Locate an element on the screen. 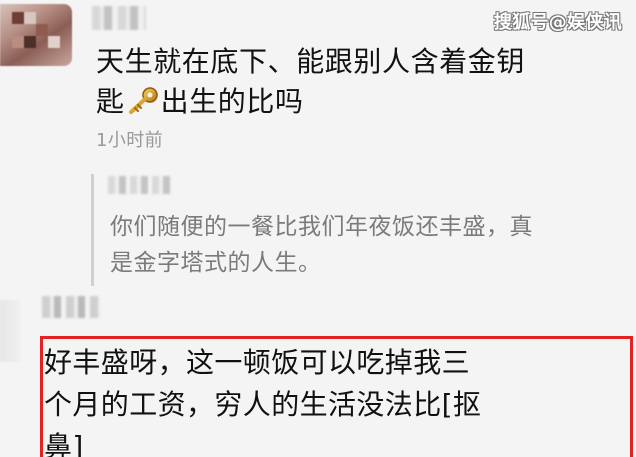 Image resolution: width=636 pixels, height=457 pixels. key-icon is located at coordinates (143, 100).